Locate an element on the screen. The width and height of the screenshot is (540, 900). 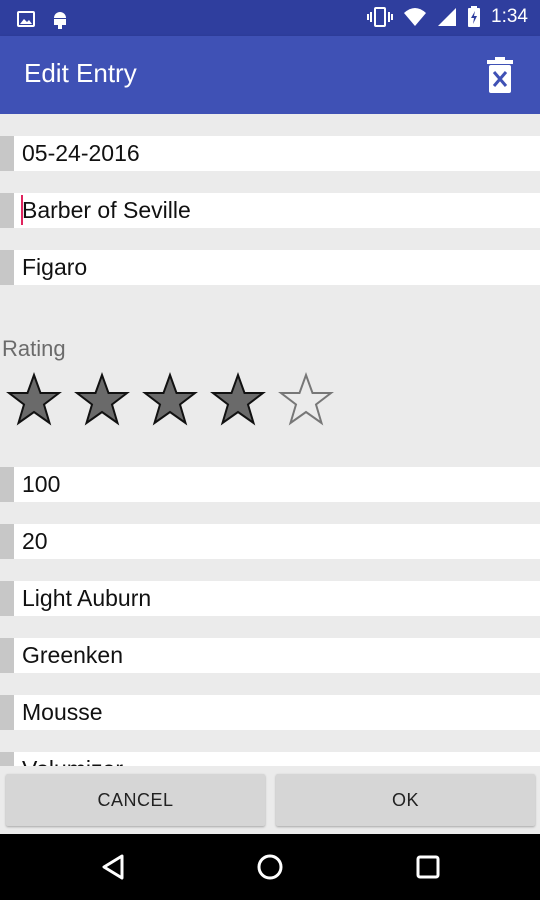
page-title: Edit Entry is located at coordinates (80, 73).